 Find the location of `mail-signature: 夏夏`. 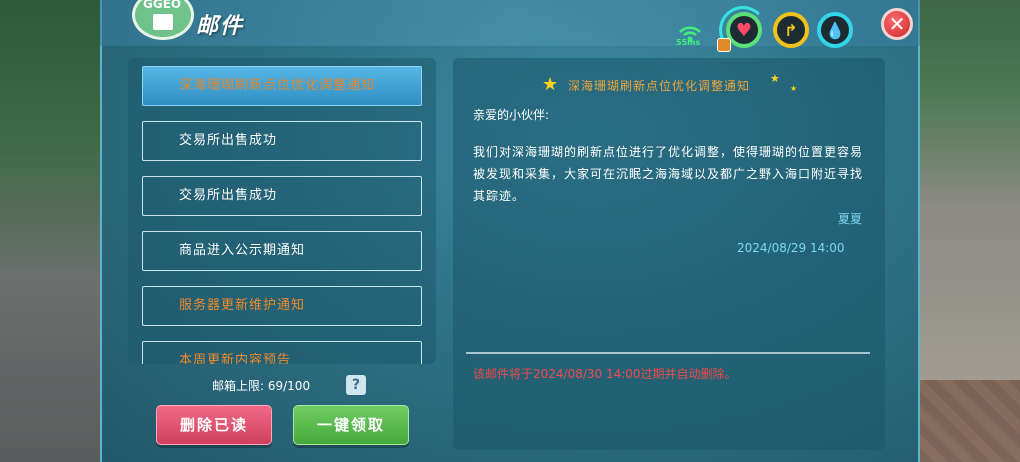

mail-signature: 夏夏 is located at coordinates (850, 219).